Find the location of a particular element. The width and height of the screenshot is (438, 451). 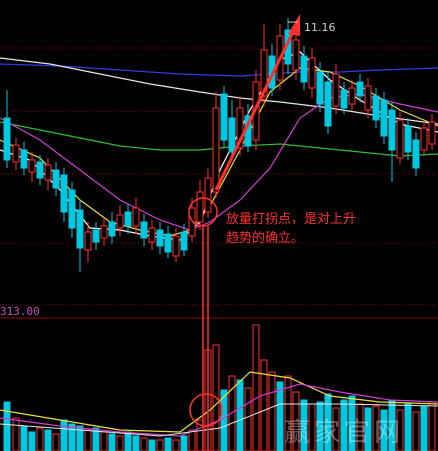

trend-arrow-head is located at coordinates (294, 25).